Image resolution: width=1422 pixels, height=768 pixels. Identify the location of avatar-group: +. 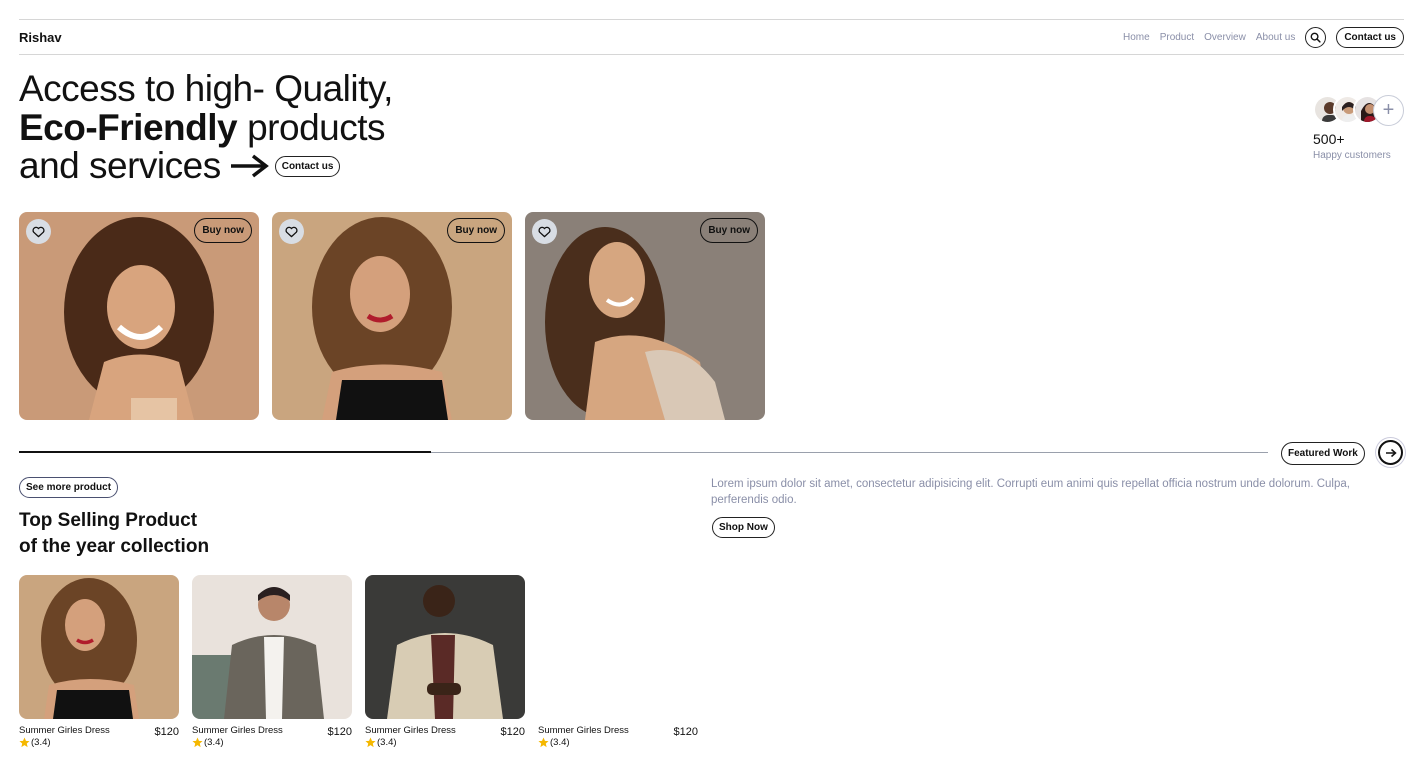
(1363, 110).